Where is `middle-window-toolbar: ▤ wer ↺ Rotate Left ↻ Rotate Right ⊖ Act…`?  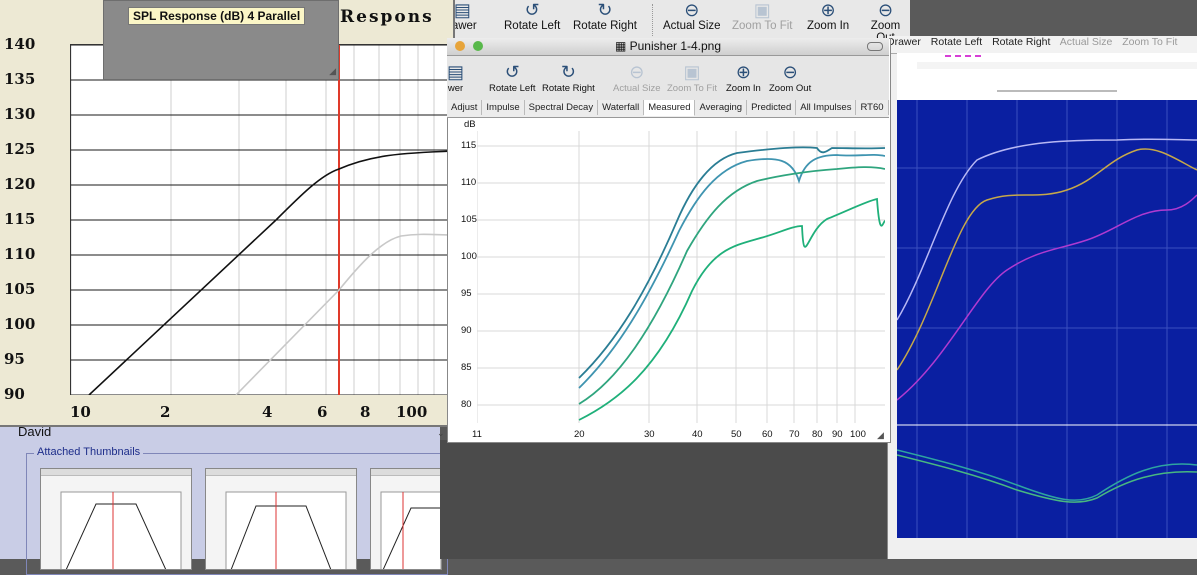 middle-window-toolbar: ▤ wer ↺ Rotate Left ↻ Rotate Right ⊖ Act… is located at coordinates (668, 78).